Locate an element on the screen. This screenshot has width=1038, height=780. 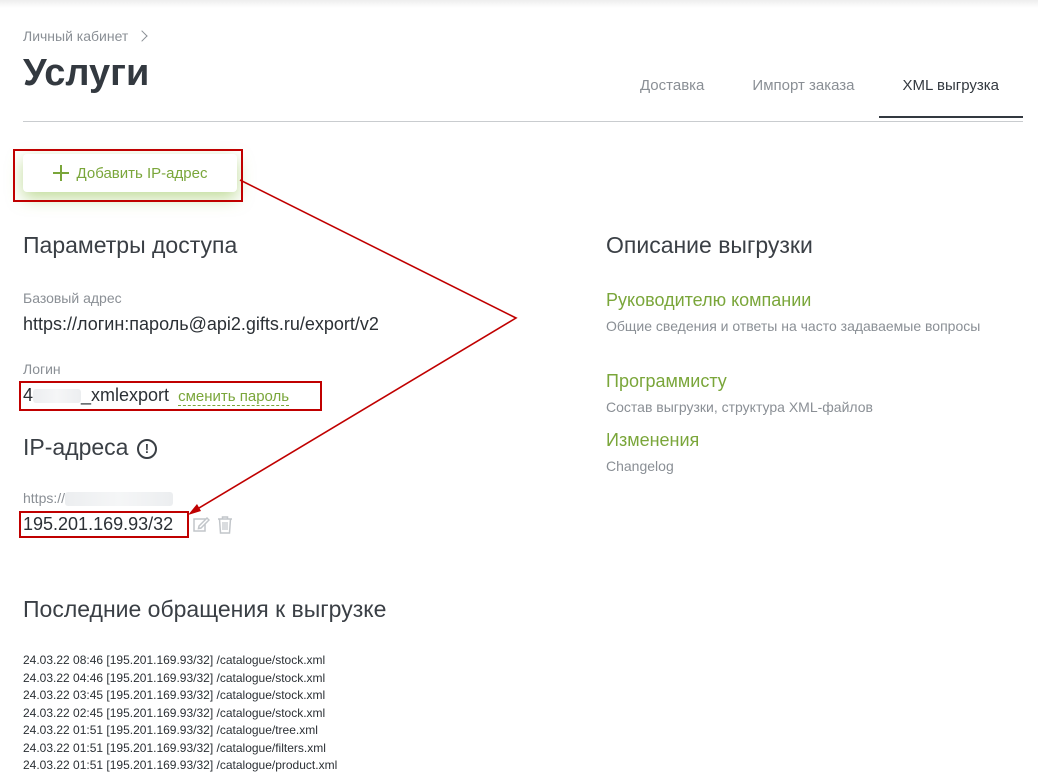
annotation-arrowhead is located at coordinates (194, 509).